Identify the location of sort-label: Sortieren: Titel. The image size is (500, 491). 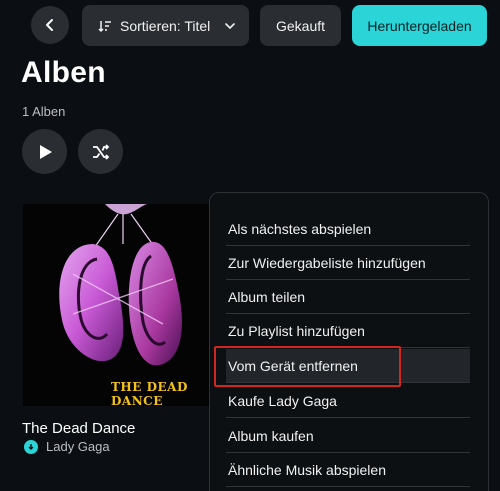
(165, 25).